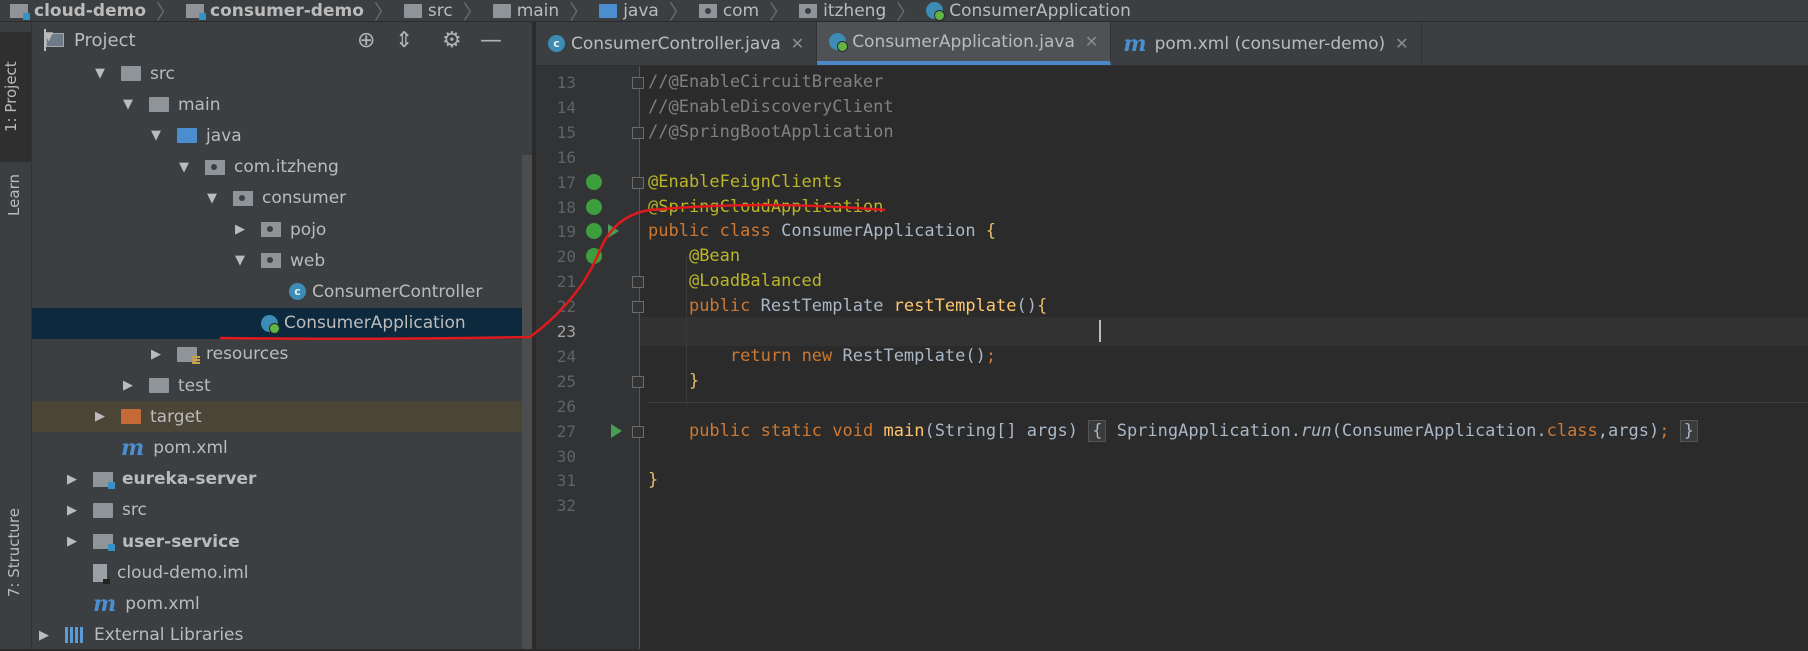  Describe the element at coordinates (1028, 11) in the screenshot. I see `breadcrumb-item-consumer-application: ConsumerApplication` at that location.